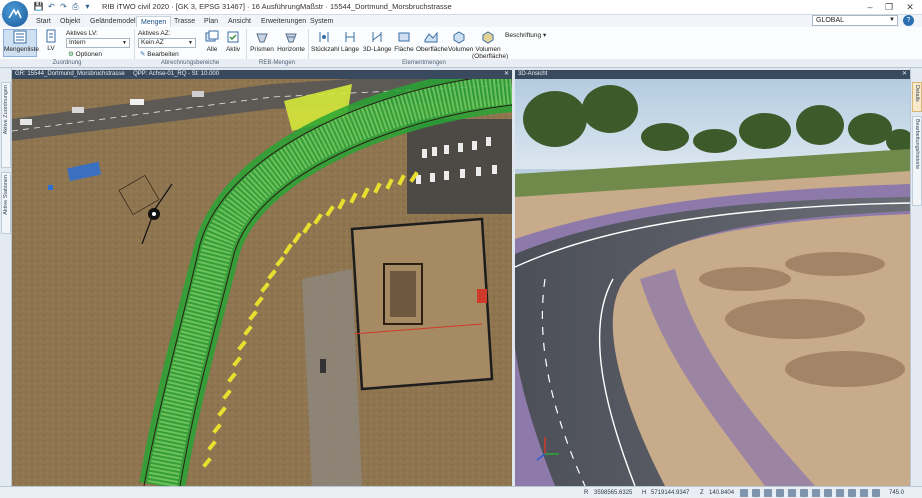 The height and width of the screenshot is (498, 922). Describe the element at coordinates (6, 125) in the screenshot. I see `tab-aktive-zuordnungen: Aktive Zuordnungen` at that location.